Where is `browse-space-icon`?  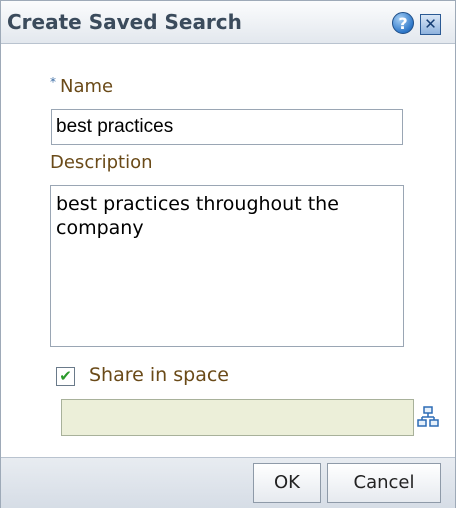
browse-space-icon is located at coordinates (428, 417).